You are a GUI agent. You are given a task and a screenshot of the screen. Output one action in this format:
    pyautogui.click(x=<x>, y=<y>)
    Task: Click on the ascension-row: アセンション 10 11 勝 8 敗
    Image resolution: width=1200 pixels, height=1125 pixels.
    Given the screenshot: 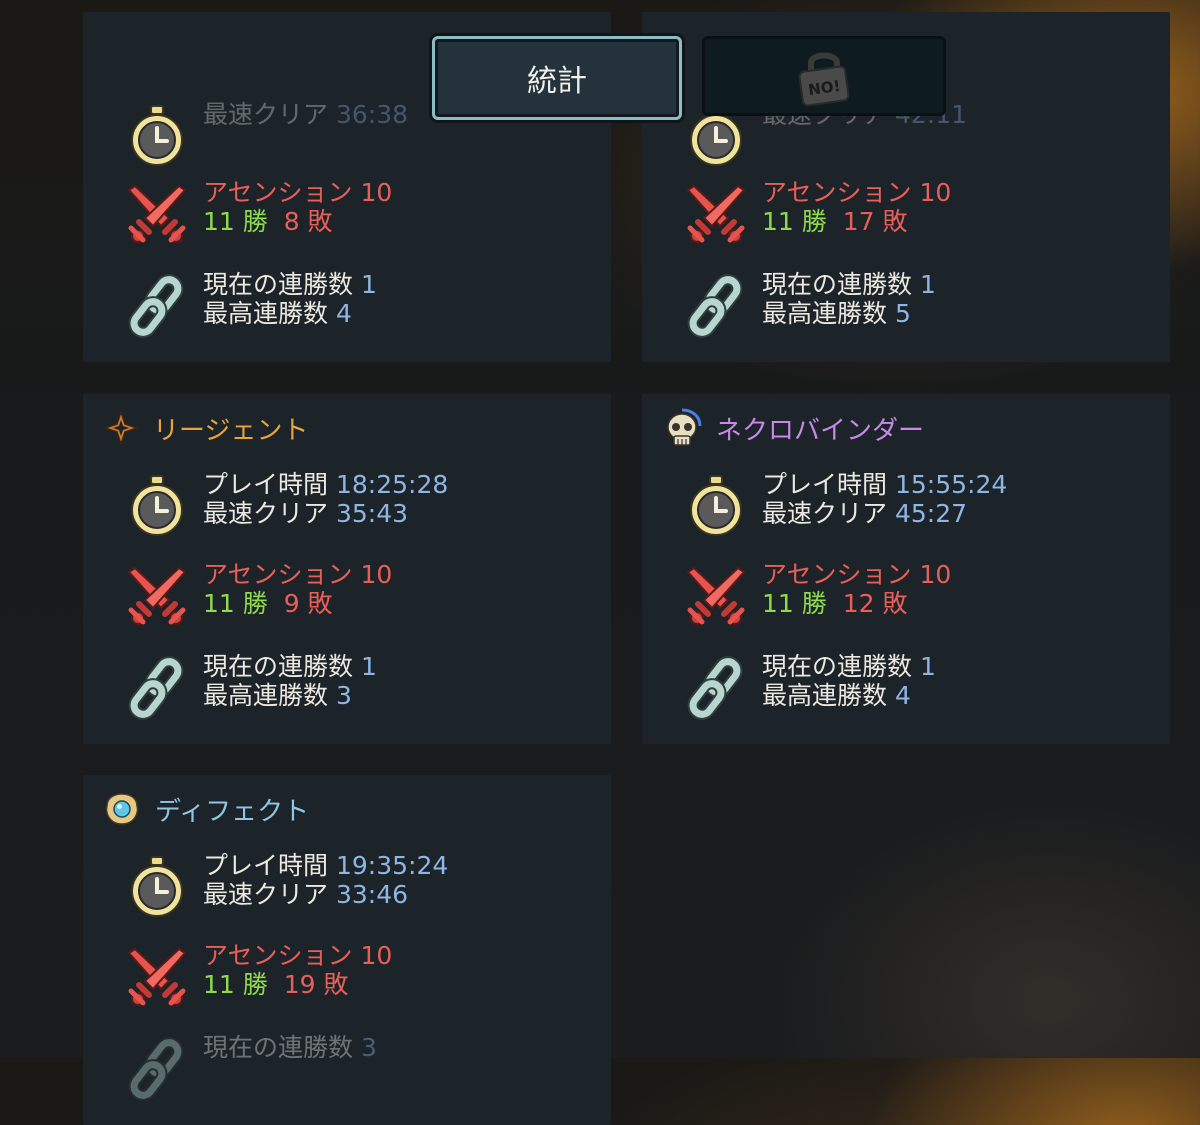 What is the action you would take?
    pyautogui.click(x=360, y=212)
    